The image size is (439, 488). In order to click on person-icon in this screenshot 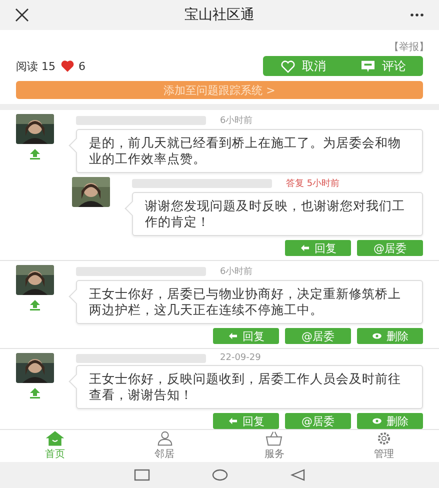, I will do `click(165, 438)`.